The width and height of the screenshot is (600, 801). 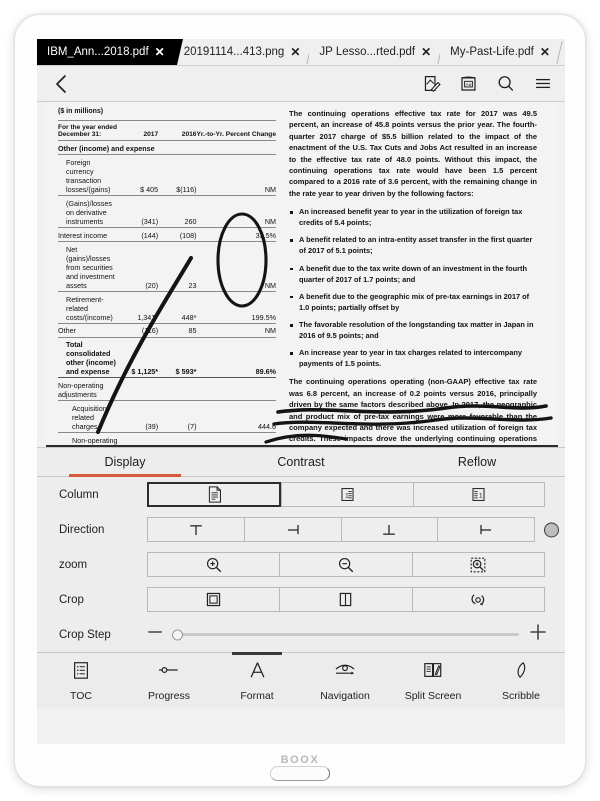 I want to click on plus-icon, so click(x=538, y=634).